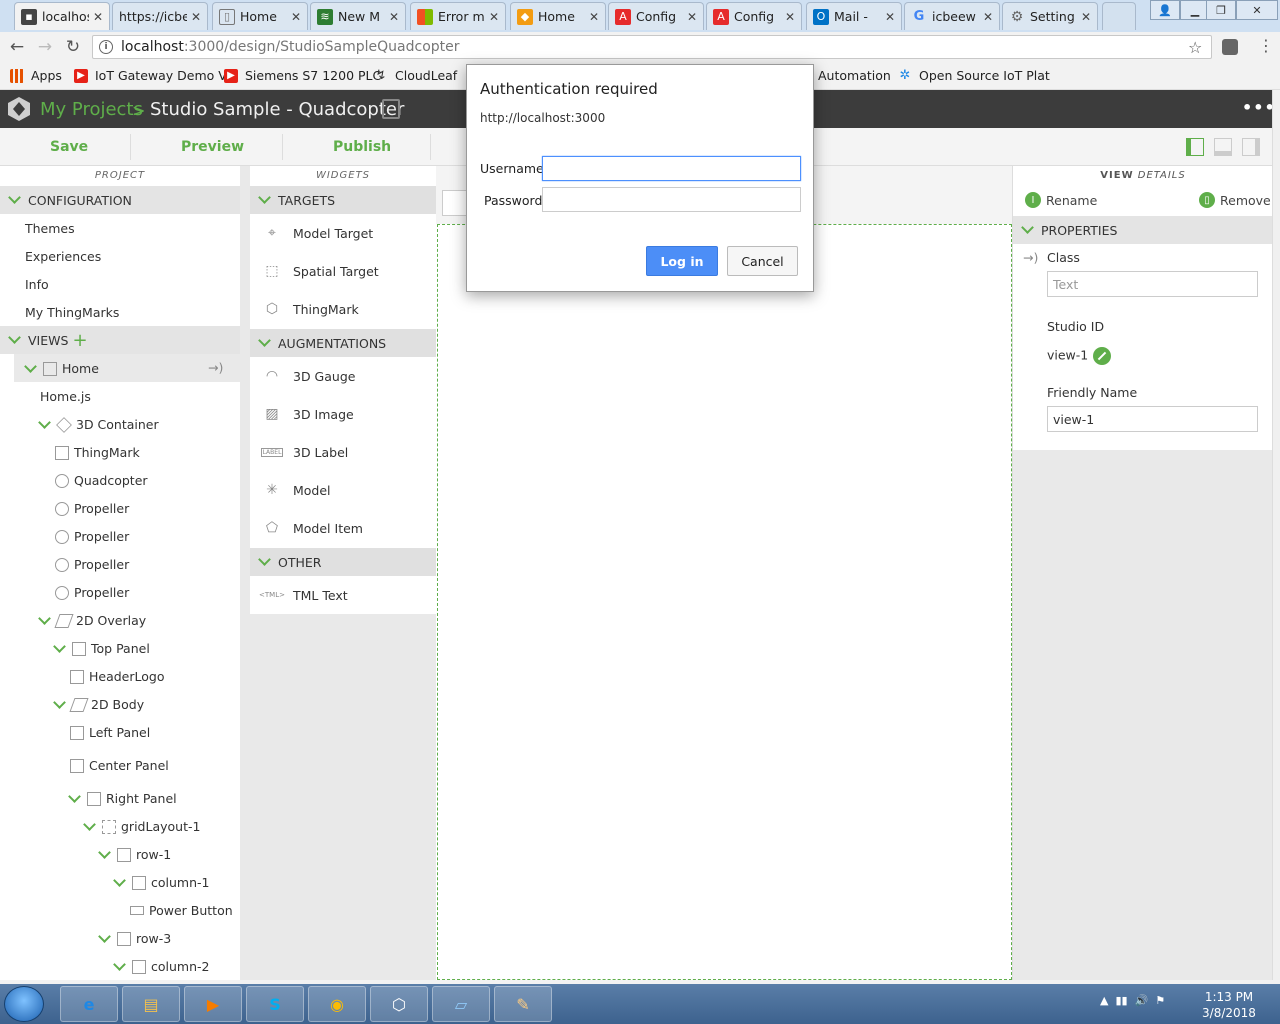 This screenshot has height=1024, width=1280. What do you see at coordinates (117, 676) in the screenshot?
I see `tree-item-header-logo: HeaderLogo` at bounding box center [117, 676].